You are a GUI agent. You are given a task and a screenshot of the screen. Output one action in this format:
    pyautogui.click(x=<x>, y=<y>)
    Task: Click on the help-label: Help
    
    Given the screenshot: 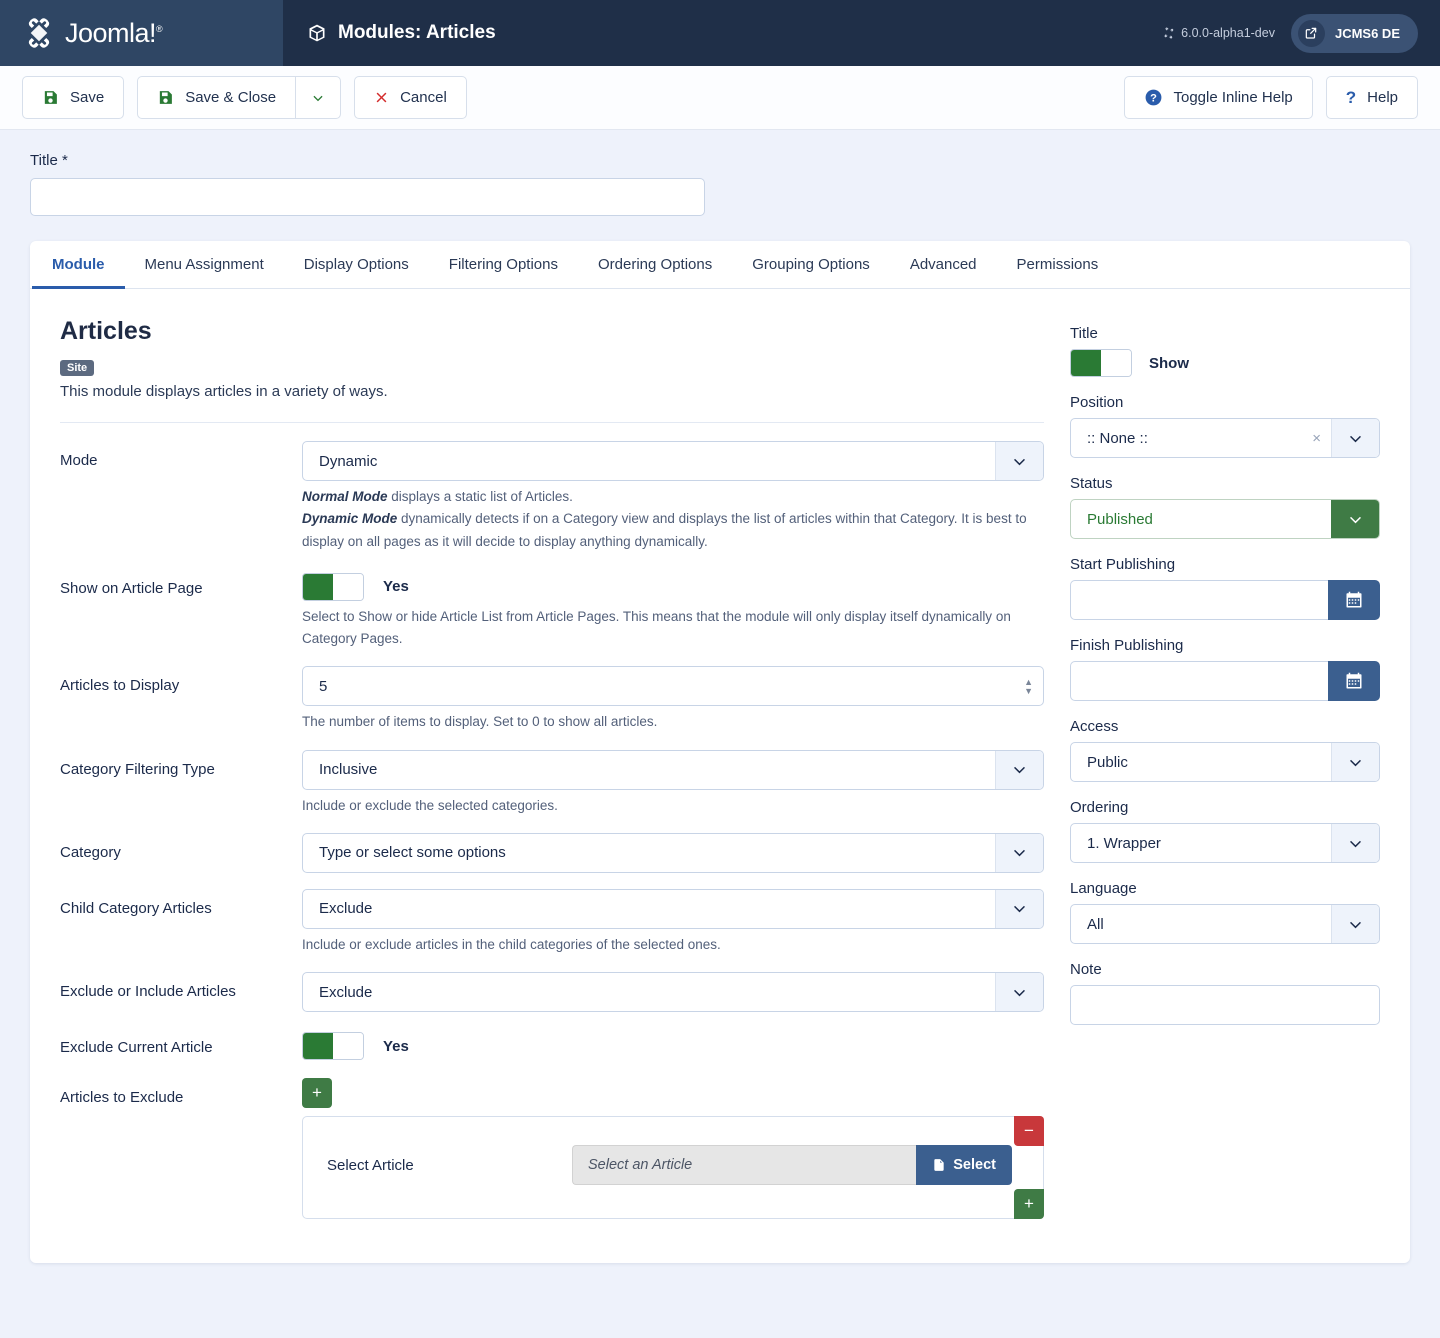 What is the action you would take?
    pyautogui.click(x=1382, y=97)
    